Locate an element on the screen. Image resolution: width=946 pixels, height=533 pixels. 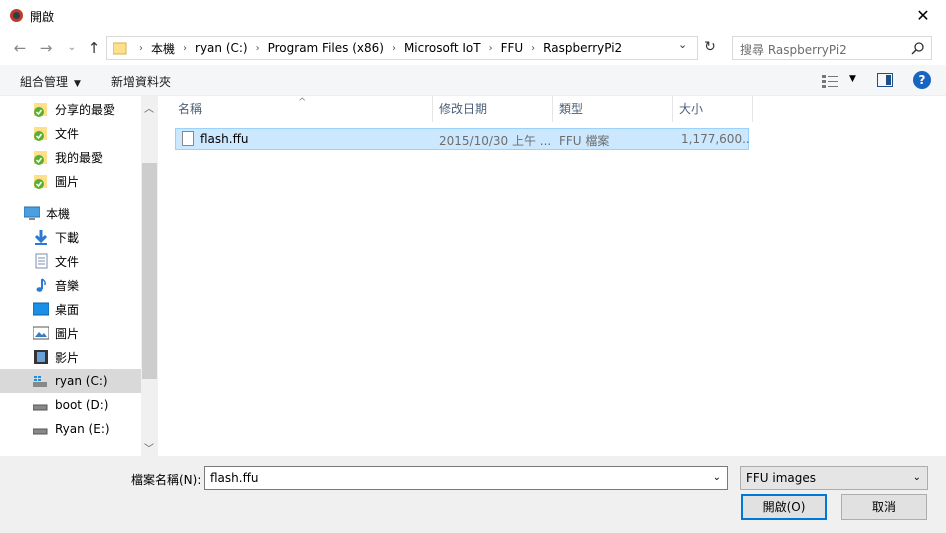
refresh-button: ↻ is located at coordinates (710, 47).